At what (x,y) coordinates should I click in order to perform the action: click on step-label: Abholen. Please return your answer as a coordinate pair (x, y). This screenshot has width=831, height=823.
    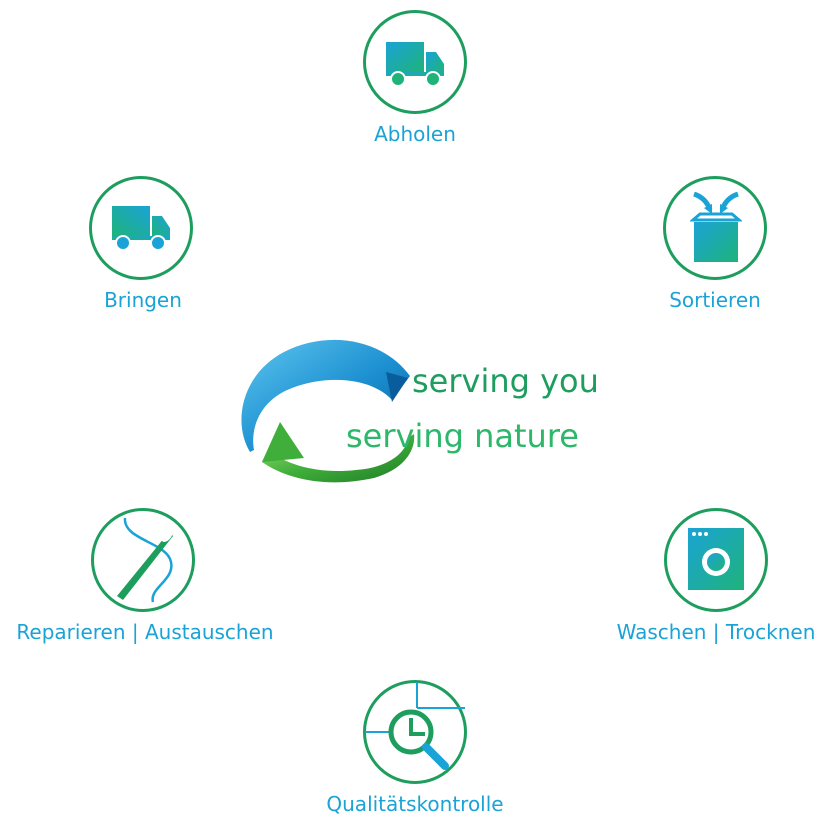
    Looking at the image, I should click on (415, 134).